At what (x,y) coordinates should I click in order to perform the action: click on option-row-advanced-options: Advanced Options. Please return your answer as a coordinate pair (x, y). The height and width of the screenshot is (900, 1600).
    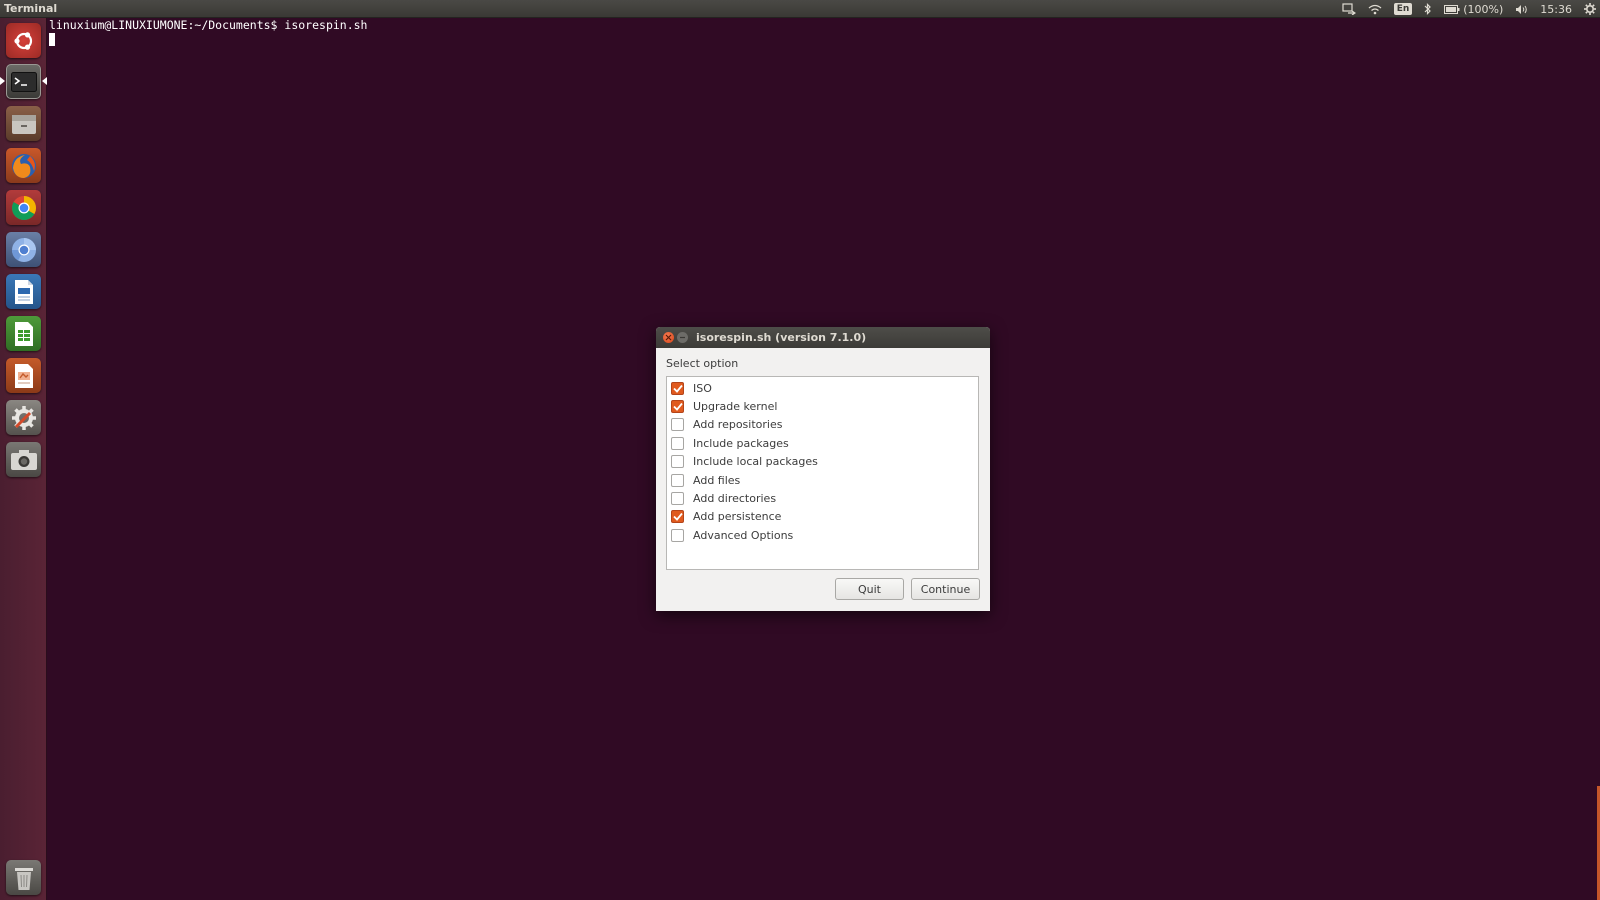
    Looking at the image, I should click on (822, 535).